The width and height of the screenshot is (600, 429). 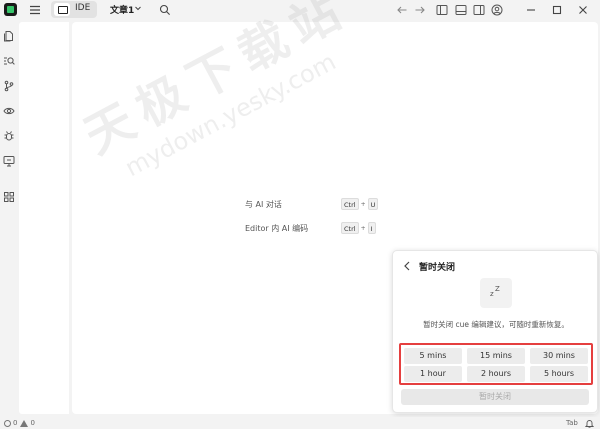 I want to click on popup-description: 暂时关闭 cue 编辑建议，可随时重新恢复。, so click(x=496, y=324).